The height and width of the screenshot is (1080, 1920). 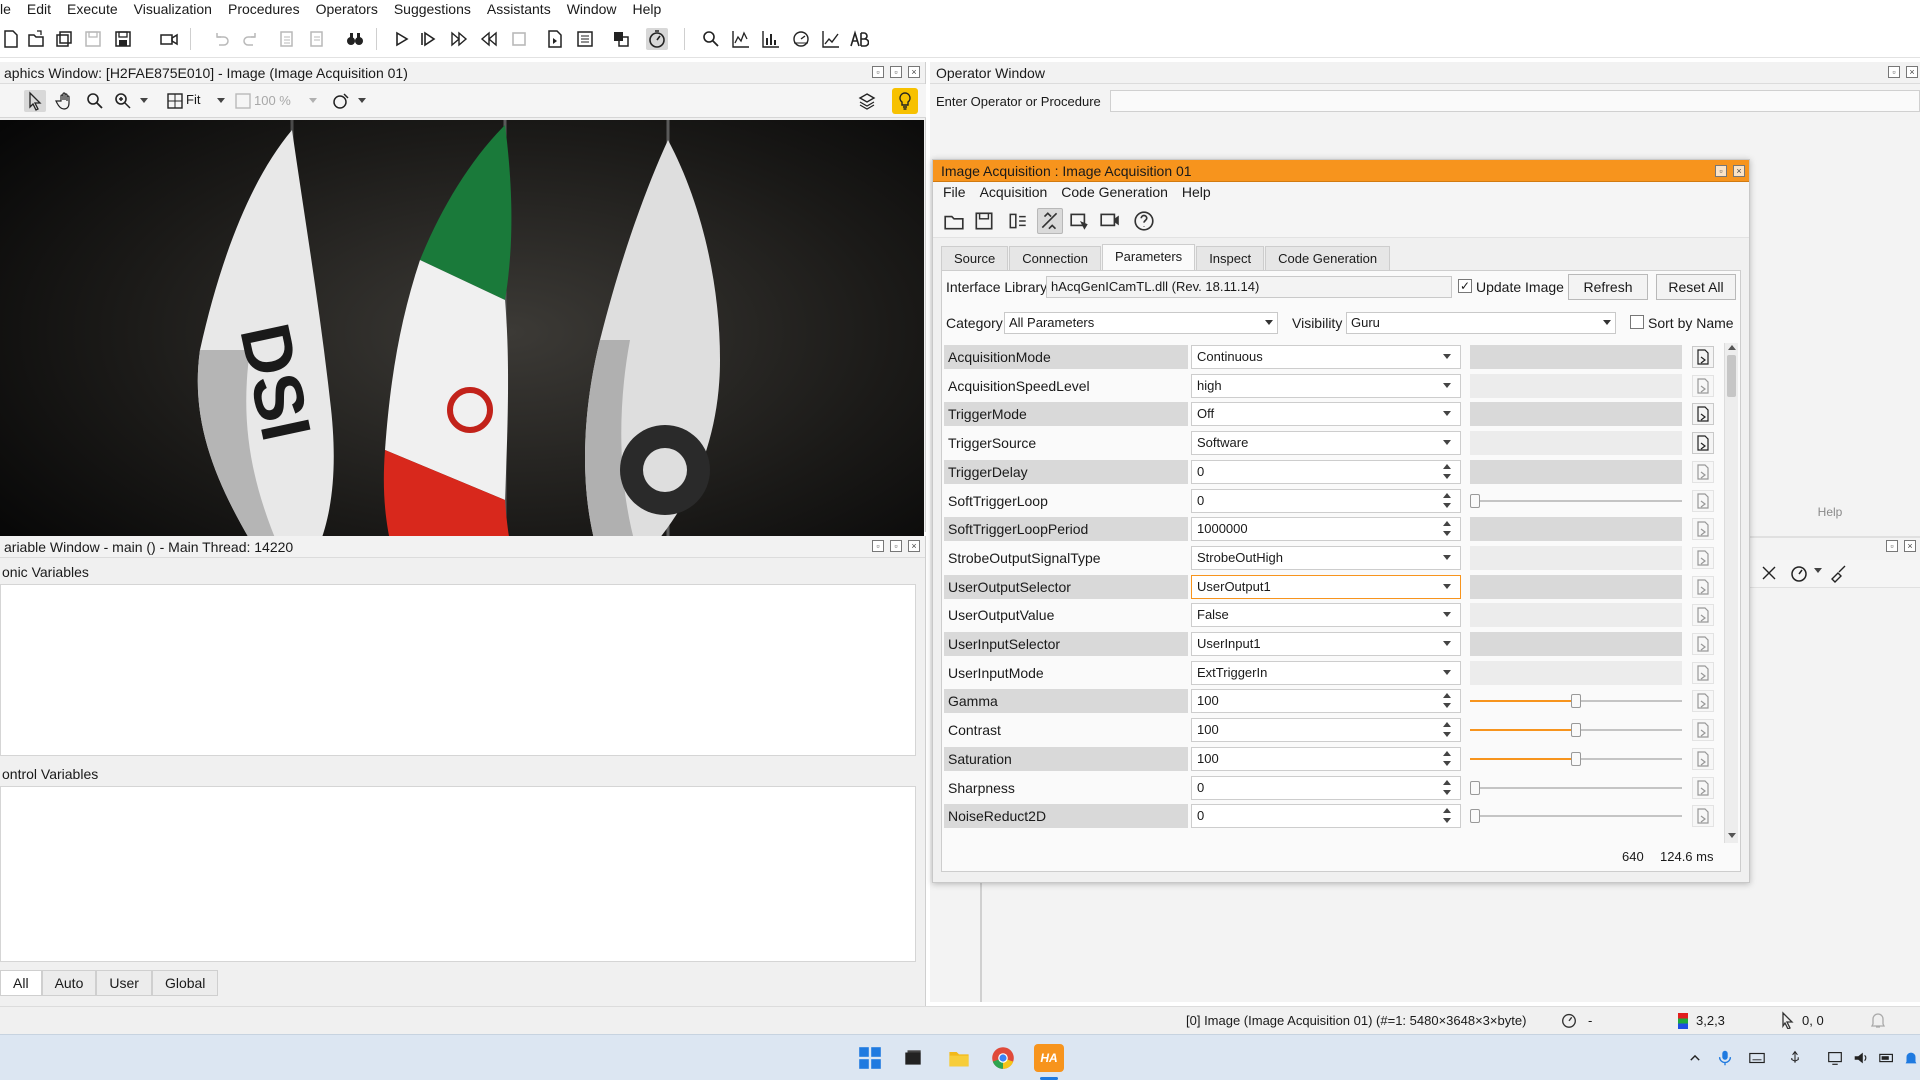 I want to click on zoom-percent-dropdown-icon, so click(x=313, y=100).